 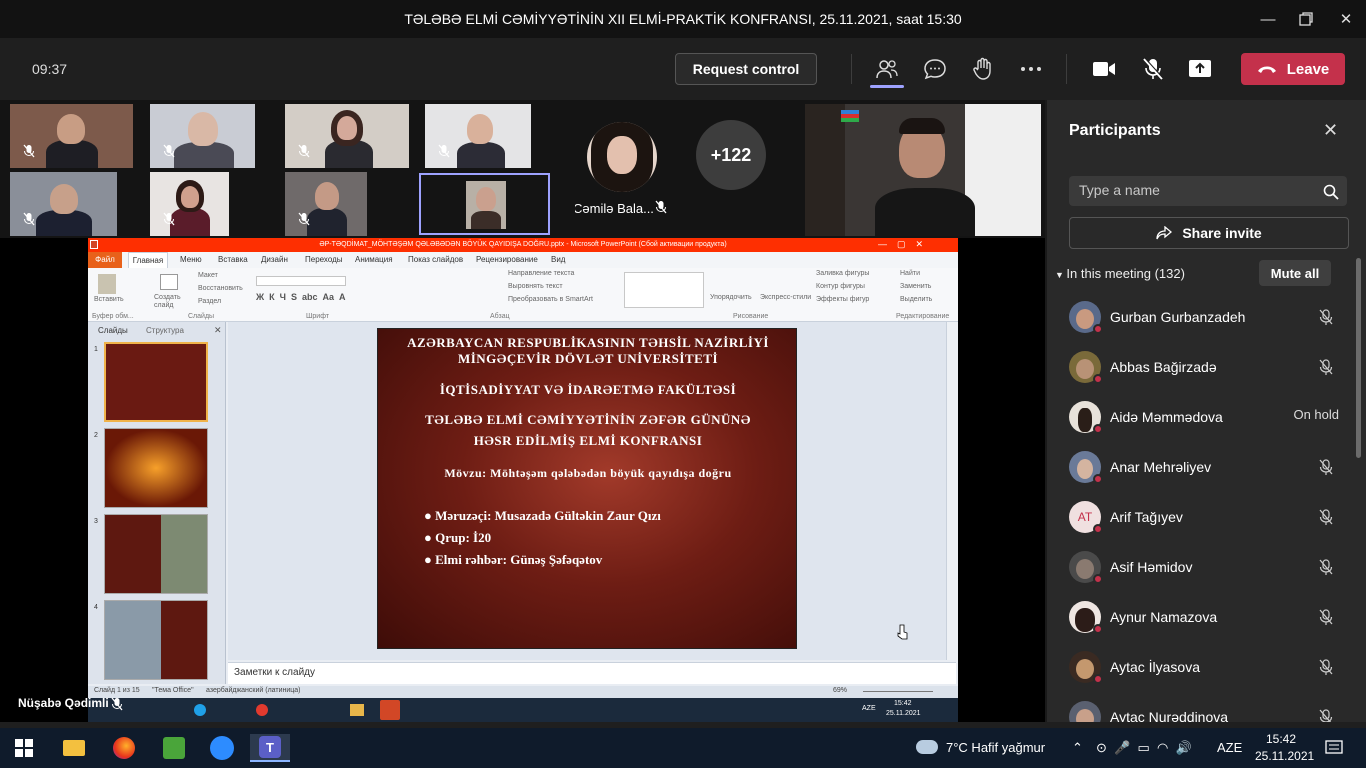 What do you see at coordinates (1358, 358) in the screenshot?
I see `panel-scrollbar` at bounding box center [1358, 358].